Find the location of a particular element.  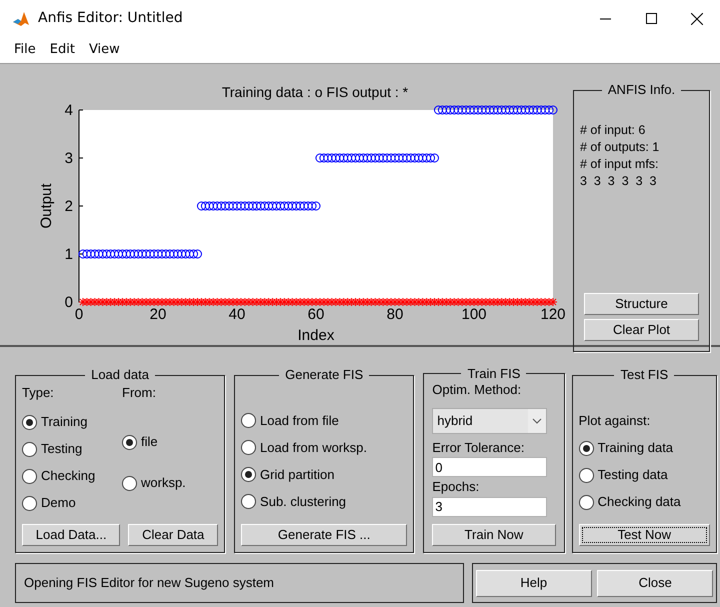

panel-button: Structure is located at coordinates (641, 304).